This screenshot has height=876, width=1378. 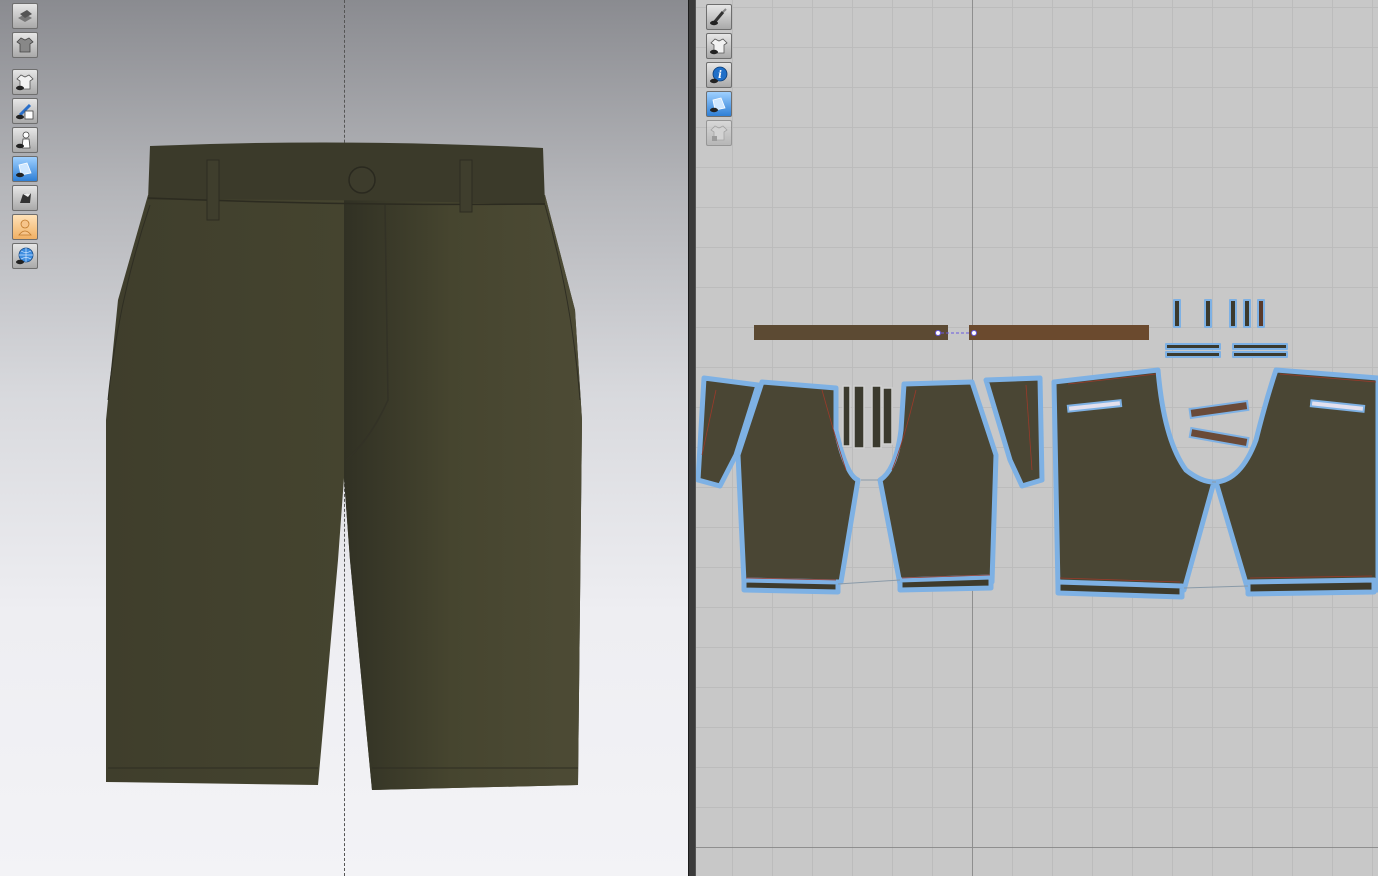 What do you see at coordinates (25, 198) in the screenshot?
I see `shape-icon` at bounding box center [25, 198].